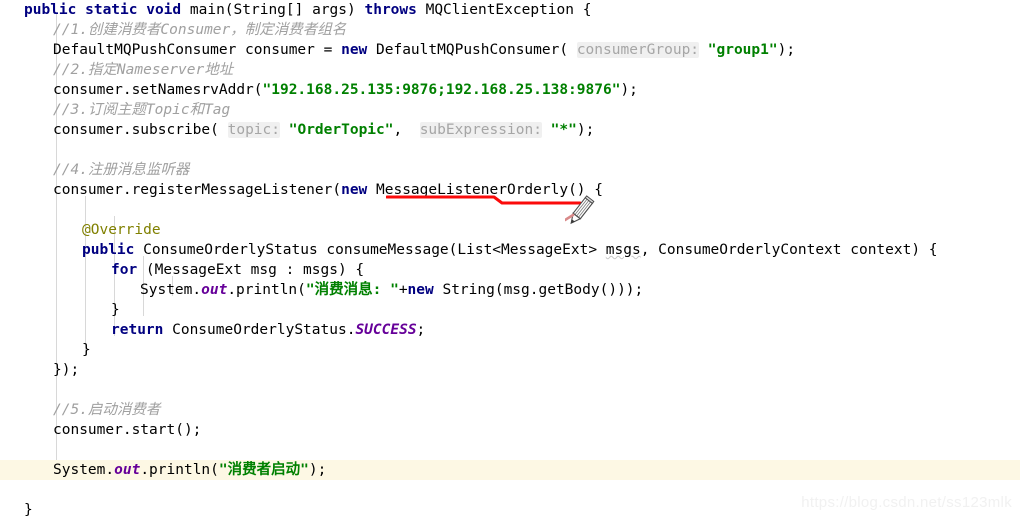 The width and height of the screenshot is (1020, 519). Describe the element at coordinates (352, 290) in the screenshot. I see `token-str: "消费消息: "` at that location.